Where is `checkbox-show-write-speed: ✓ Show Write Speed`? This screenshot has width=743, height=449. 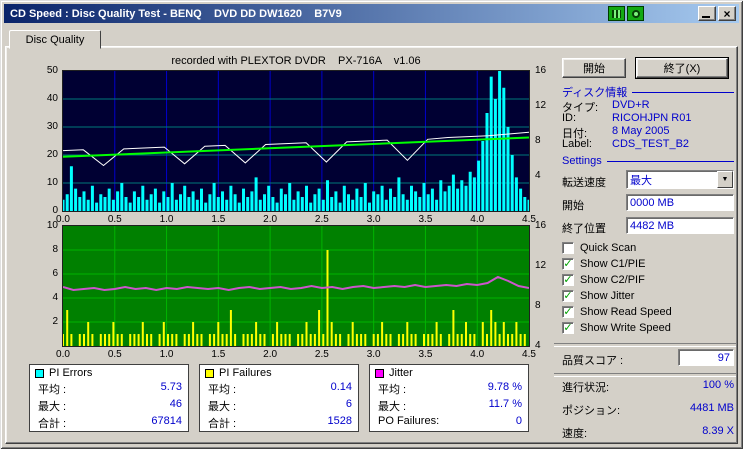
checkbox-show-write-speed: ✓ Show Write Speed is located at coordinates (616, 328).